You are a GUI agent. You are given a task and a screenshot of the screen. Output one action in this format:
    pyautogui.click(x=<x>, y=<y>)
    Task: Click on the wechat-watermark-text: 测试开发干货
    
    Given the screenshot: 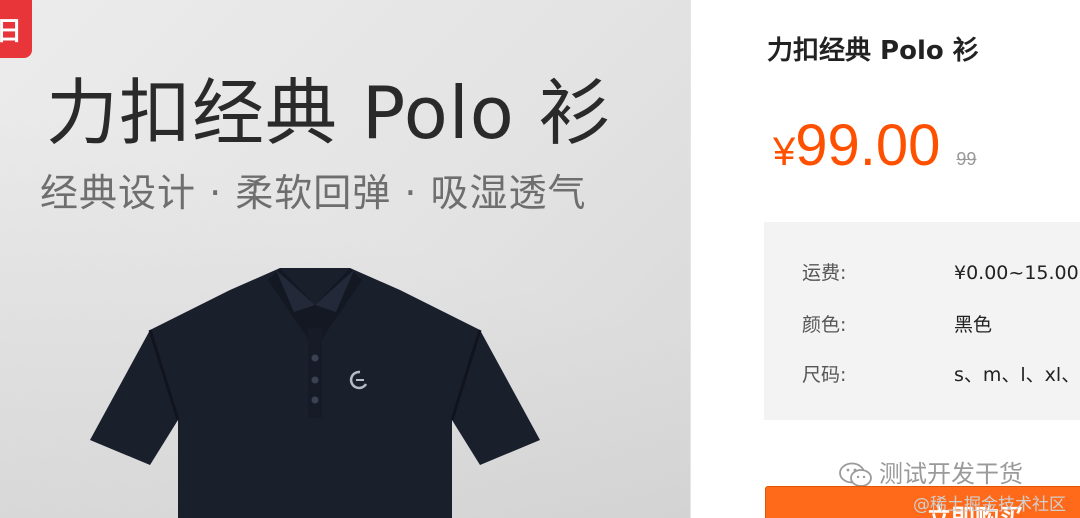 What is the action you would take?
    pyautogui.click(x=951, y=474)
    